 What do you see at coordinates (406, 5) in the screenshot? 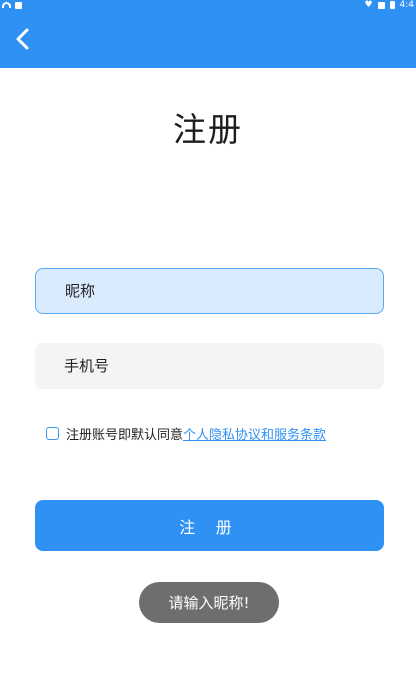
I see `status-time: 4:4` at bounding box center [406, 5].